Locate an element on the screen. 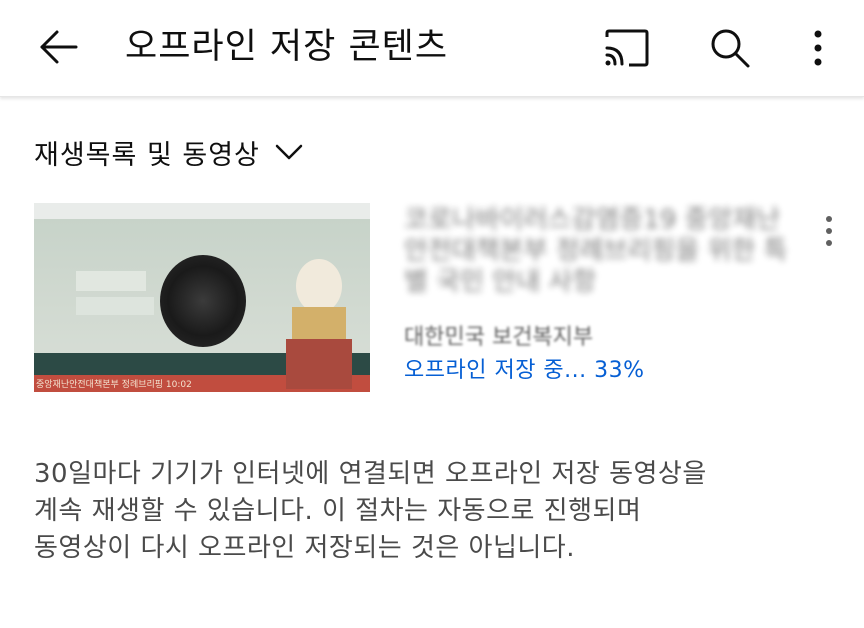 The height and width of the screenshot is (628, 864). arrow-left-icon is located at coordinates (59, 47).